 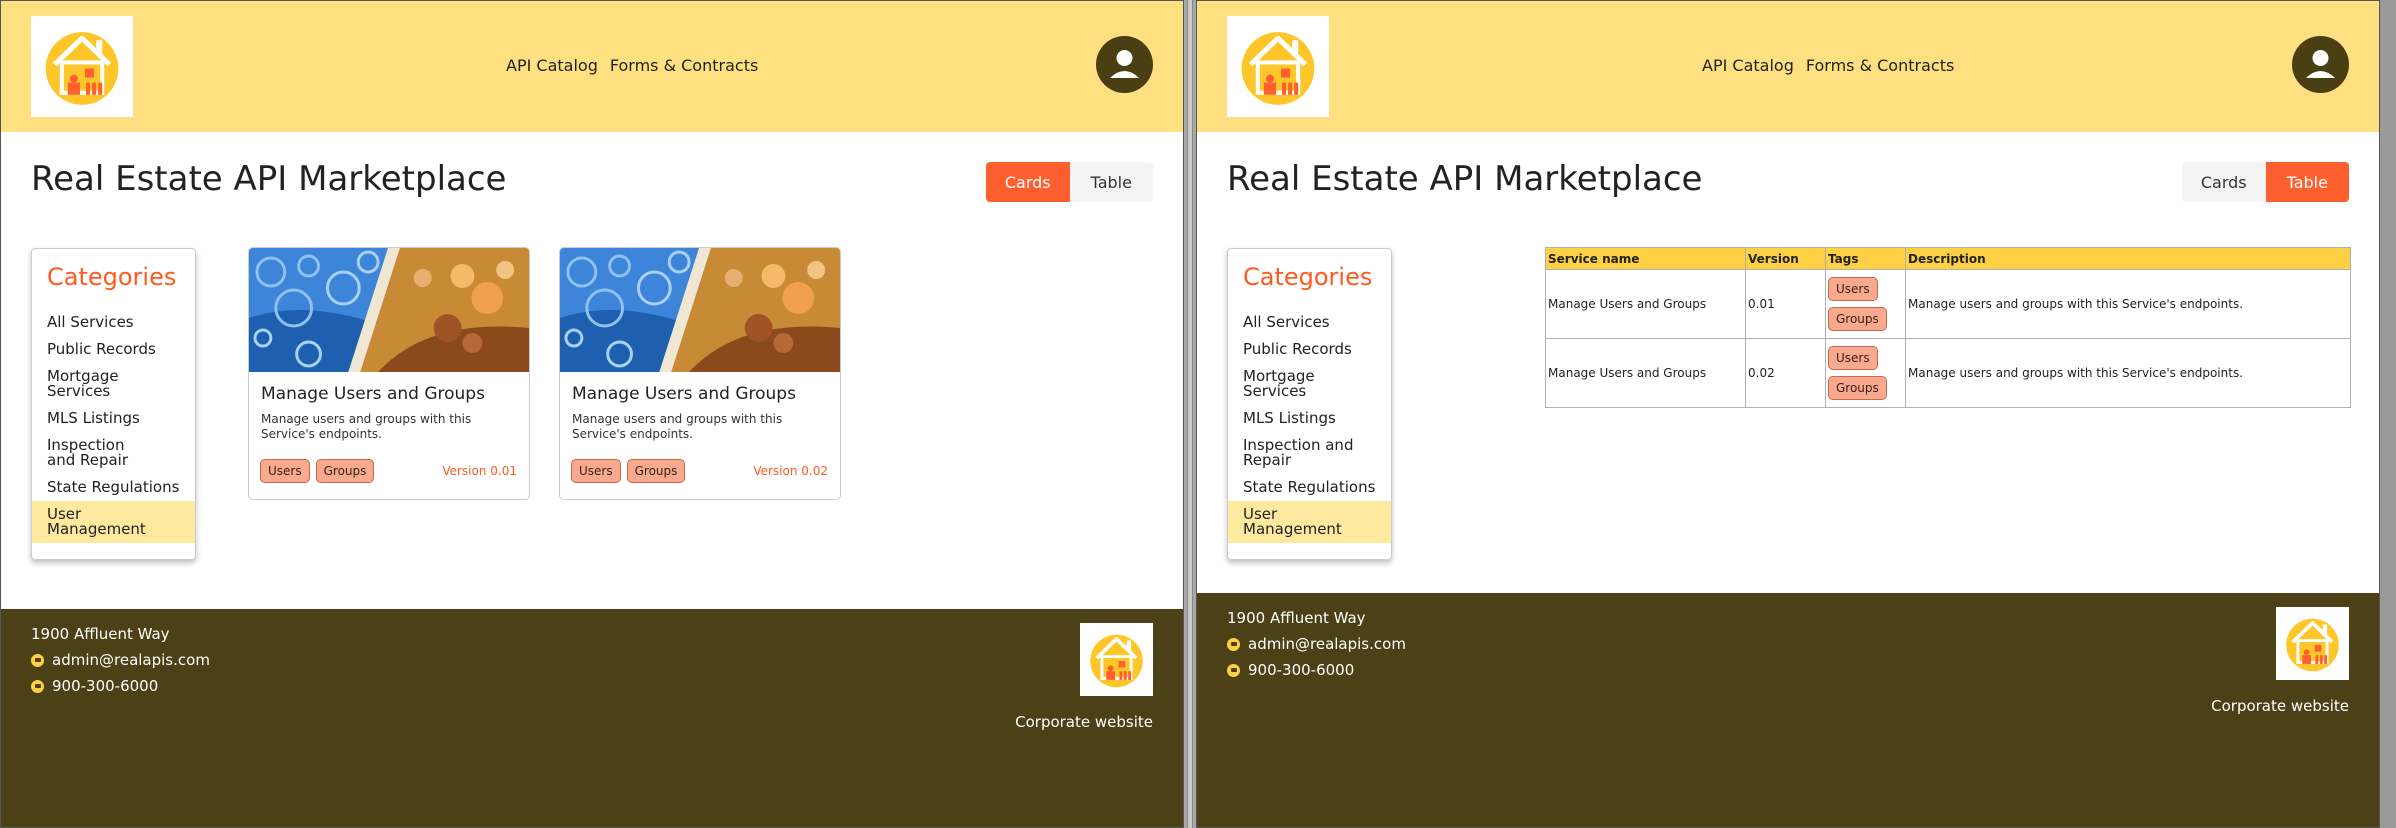 What do you see at coordinates (1865, 258) in the screenshot?
I see `column-header-tags: Tags` at bounding box center [1865, 258].